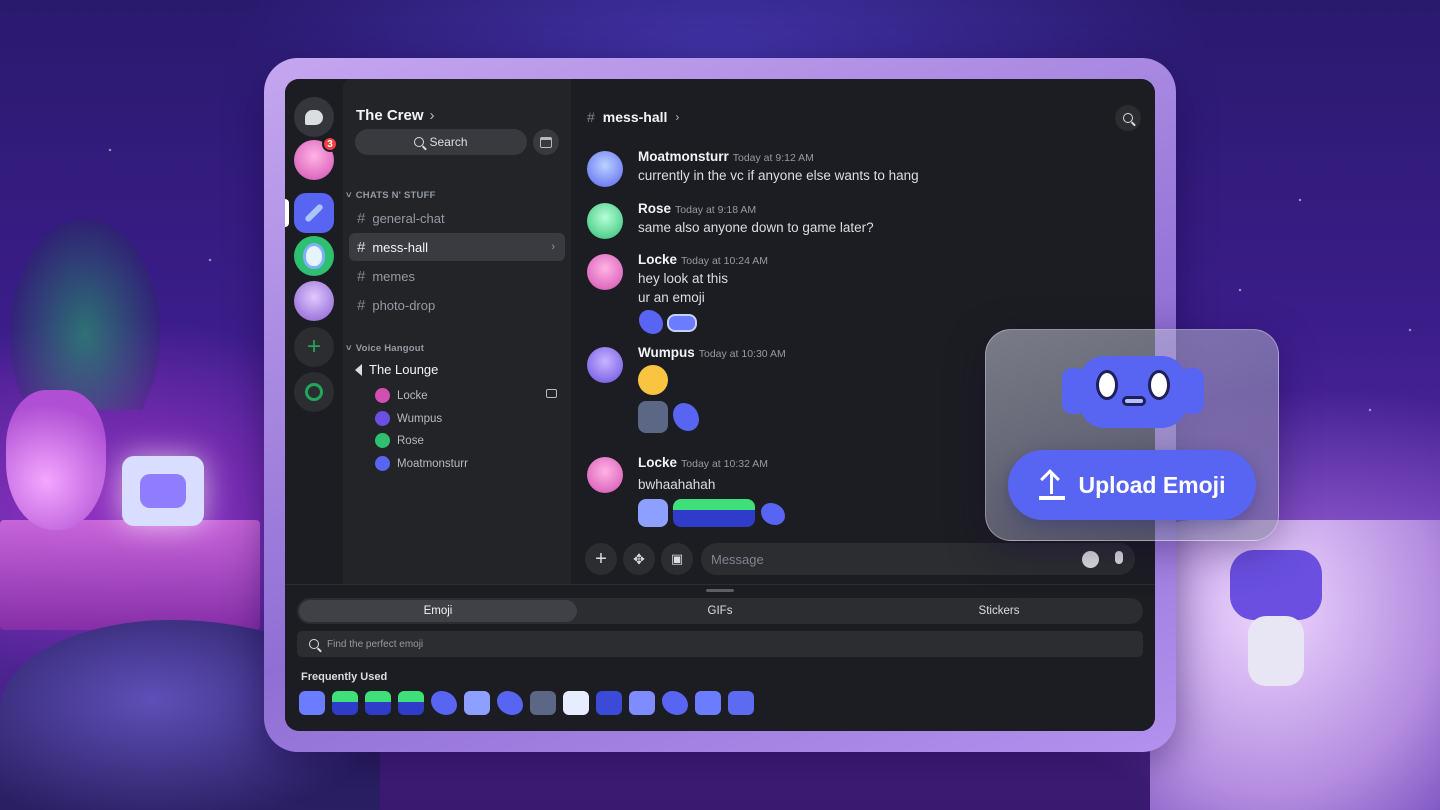  Describe the element at coordinates (918, 559) in the screenshot. I see `message-input: Message` at that location.